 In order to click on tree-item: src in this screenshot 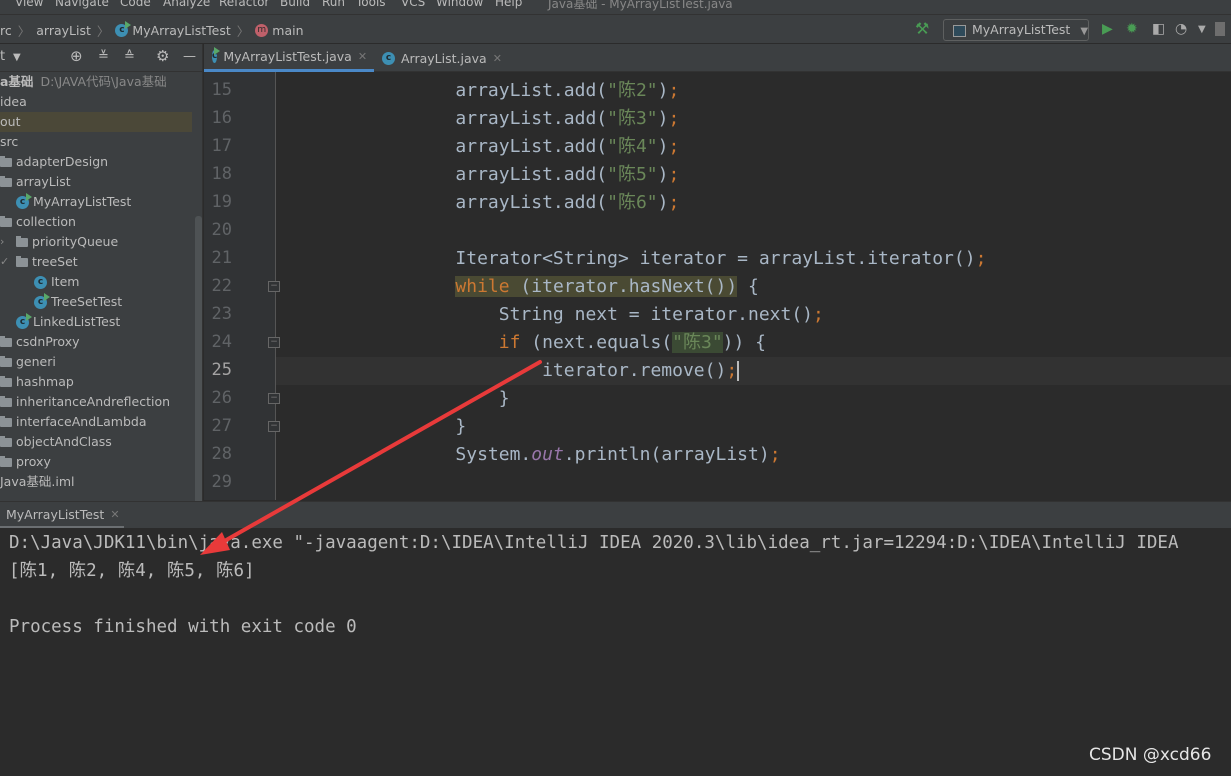, I will do `click(96, 142)`.